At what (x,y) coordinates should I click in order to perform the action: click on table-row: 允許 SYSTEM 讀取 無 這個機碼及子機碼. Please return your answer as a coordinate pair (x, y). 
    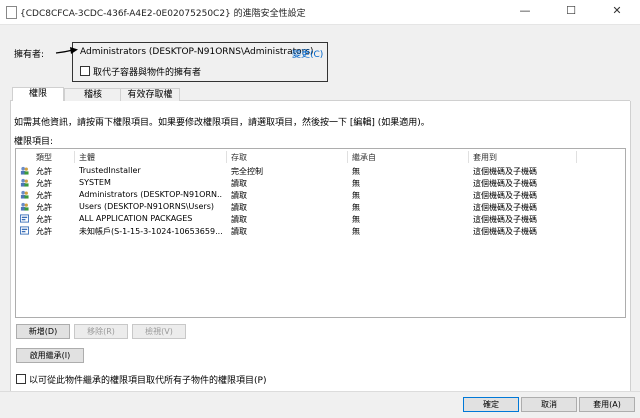
    Looking at the image, I should click on (320, 183).